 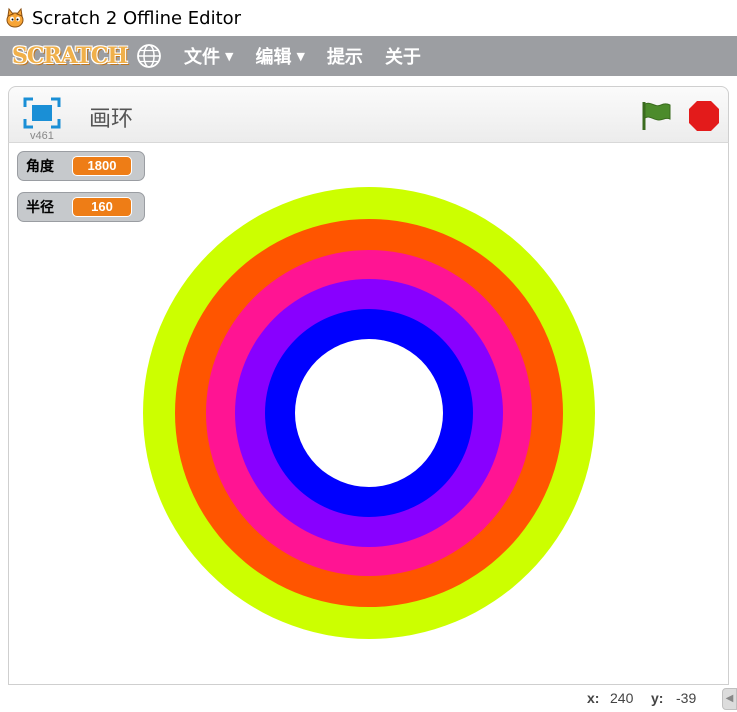 I want to click on stage-header: v461 画环, so click(x=368, y=114).